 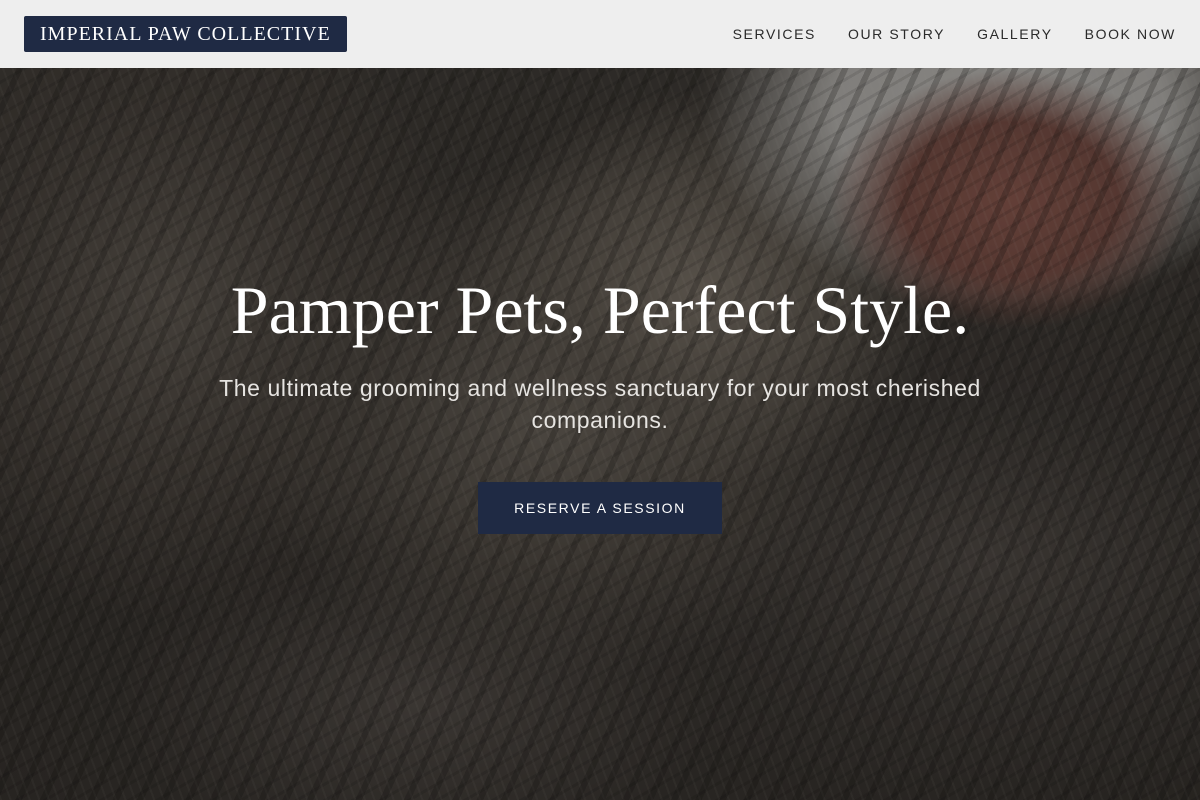 What do you see at coordinates (774, 34) in the screenshot?
I see `nav-link-services: SERVICES` at bounding box center [774, 34].